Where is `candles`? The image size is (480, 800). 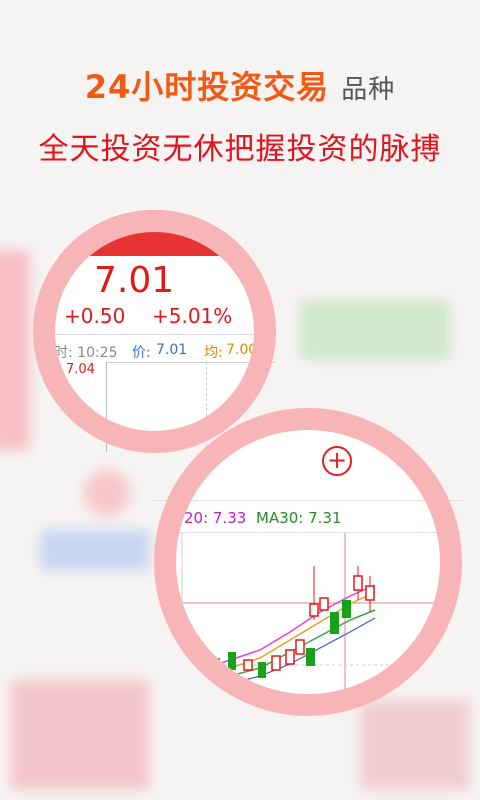 candles is located at coordinates (293, 622).